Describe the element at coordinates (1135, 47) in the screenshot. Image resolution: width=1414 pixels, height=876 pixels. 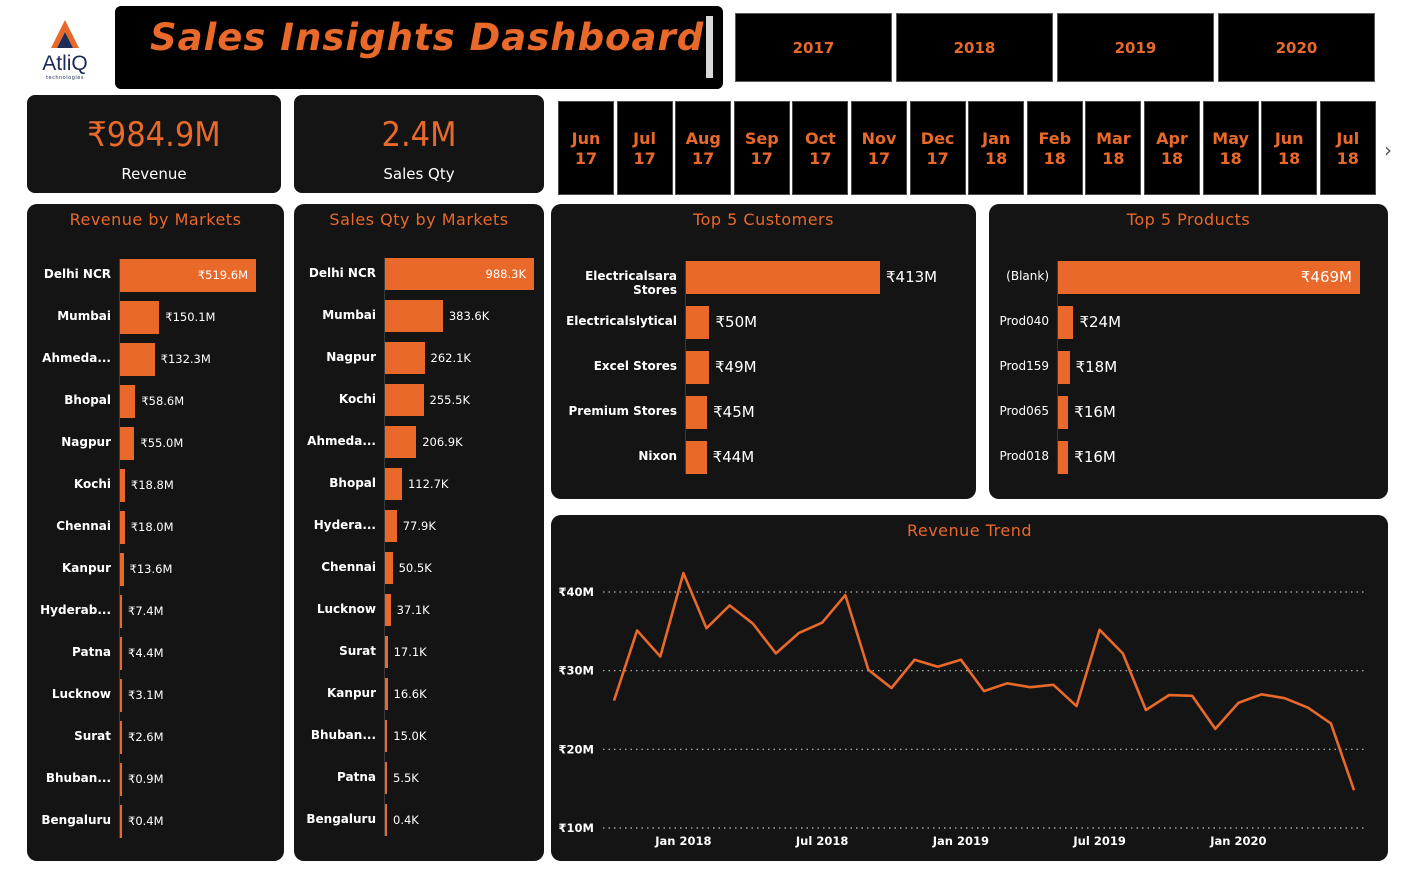
I see `year-button-2019: 2019` at that location.